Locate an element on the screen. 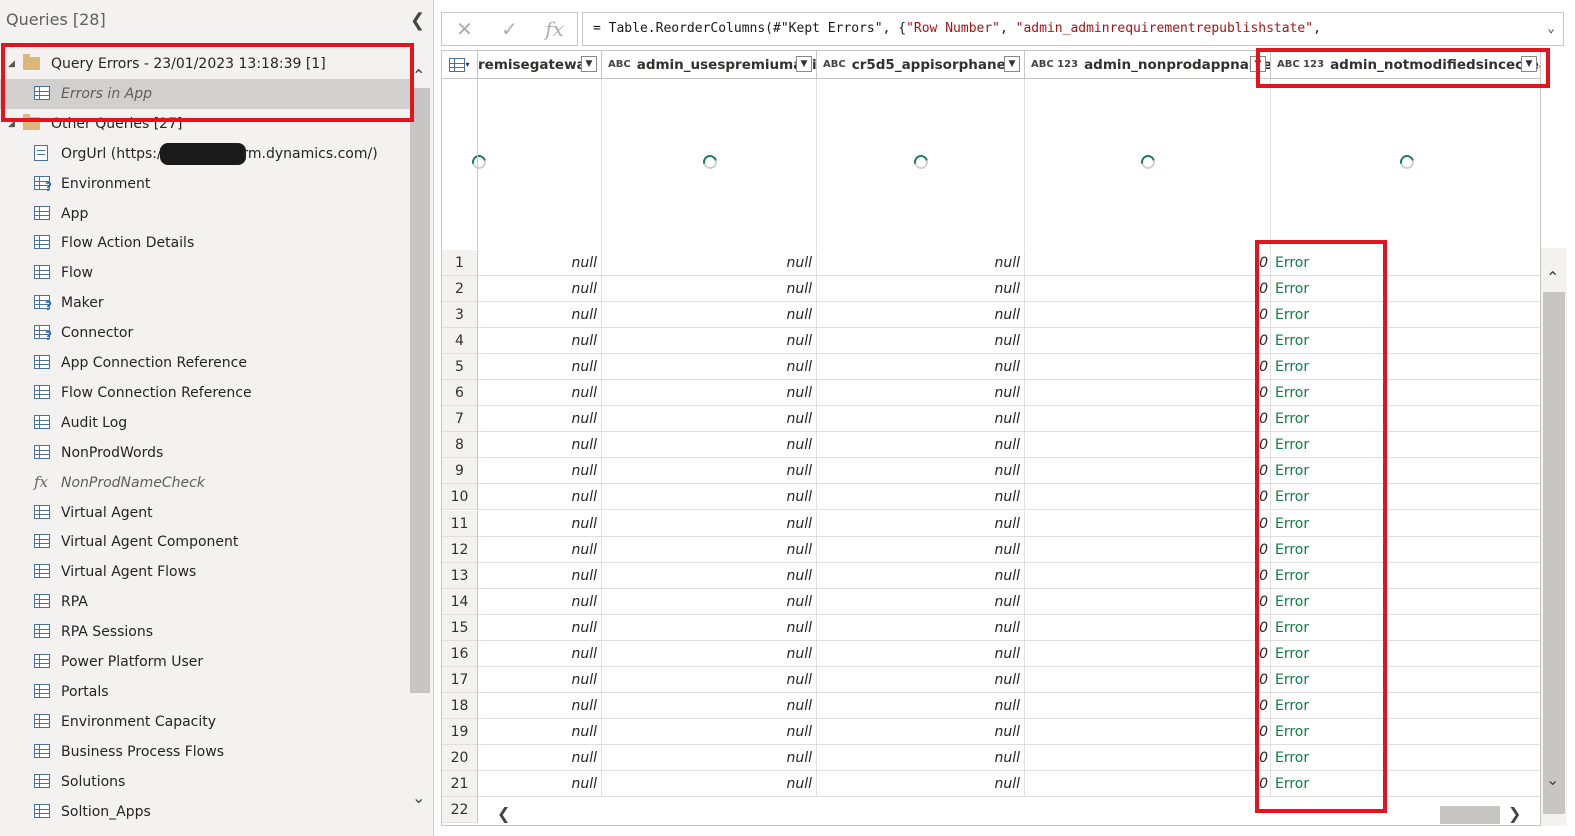  column-header: ABC cr5d5_appisorphaned ▼ is located at coordinates (921, 65).